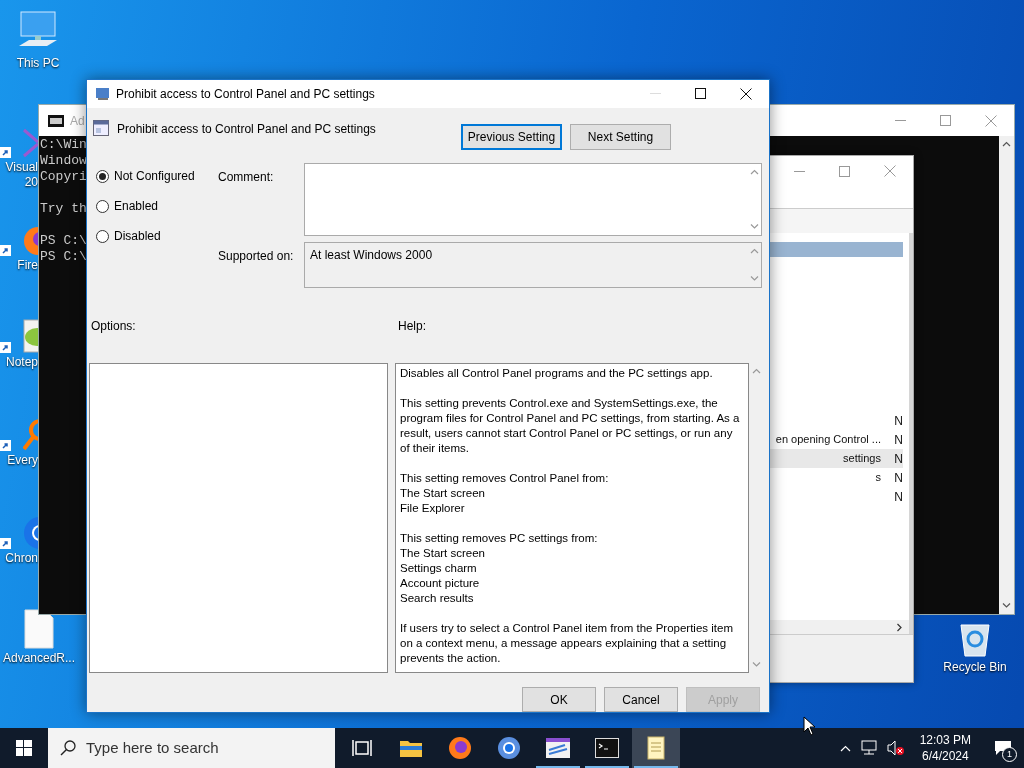  What do you see at coordinates (511, 136) in the screenshot?
I see `nav-button: Previous Setting` at bounding box center [511, 136].